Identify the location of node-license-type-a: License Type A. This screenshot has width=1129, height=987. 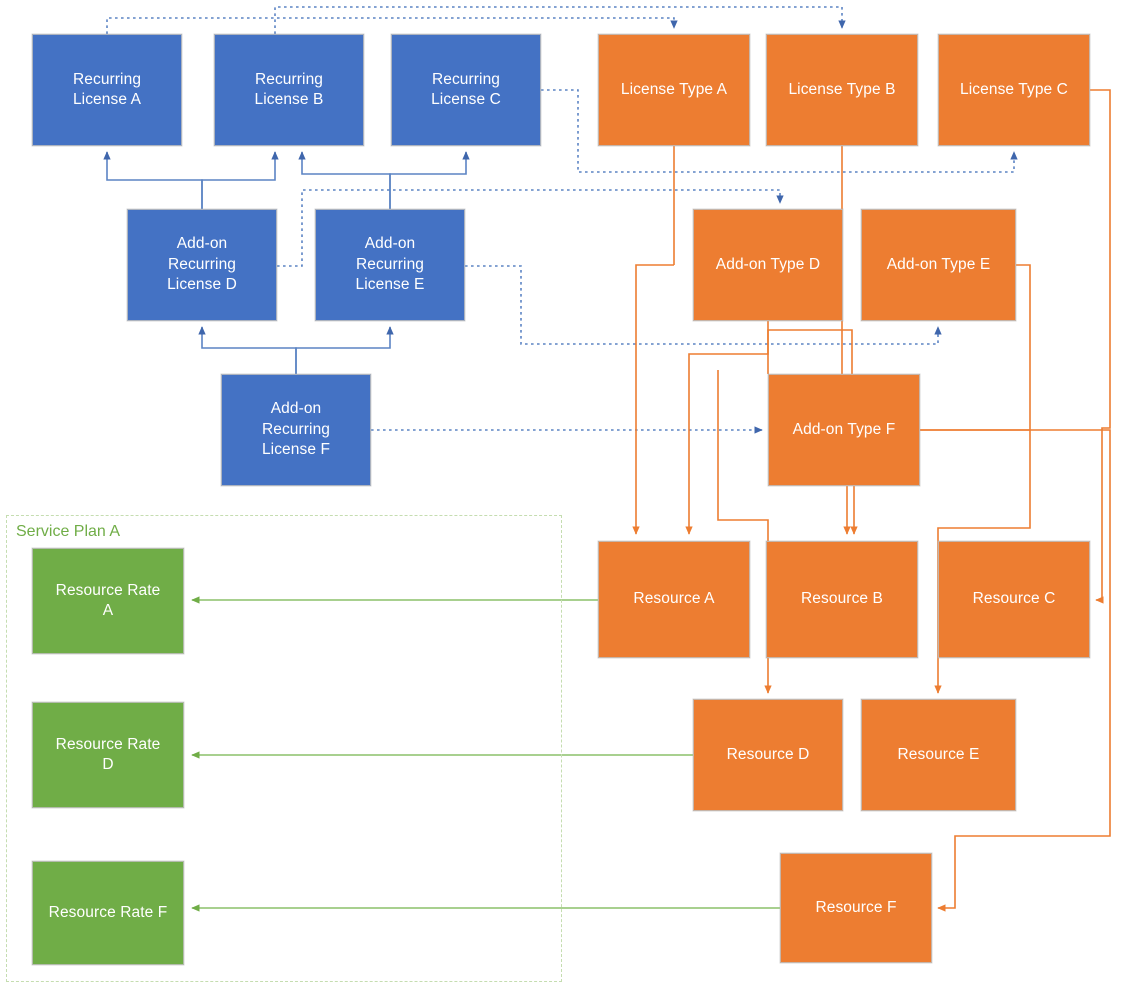
(674, 90).